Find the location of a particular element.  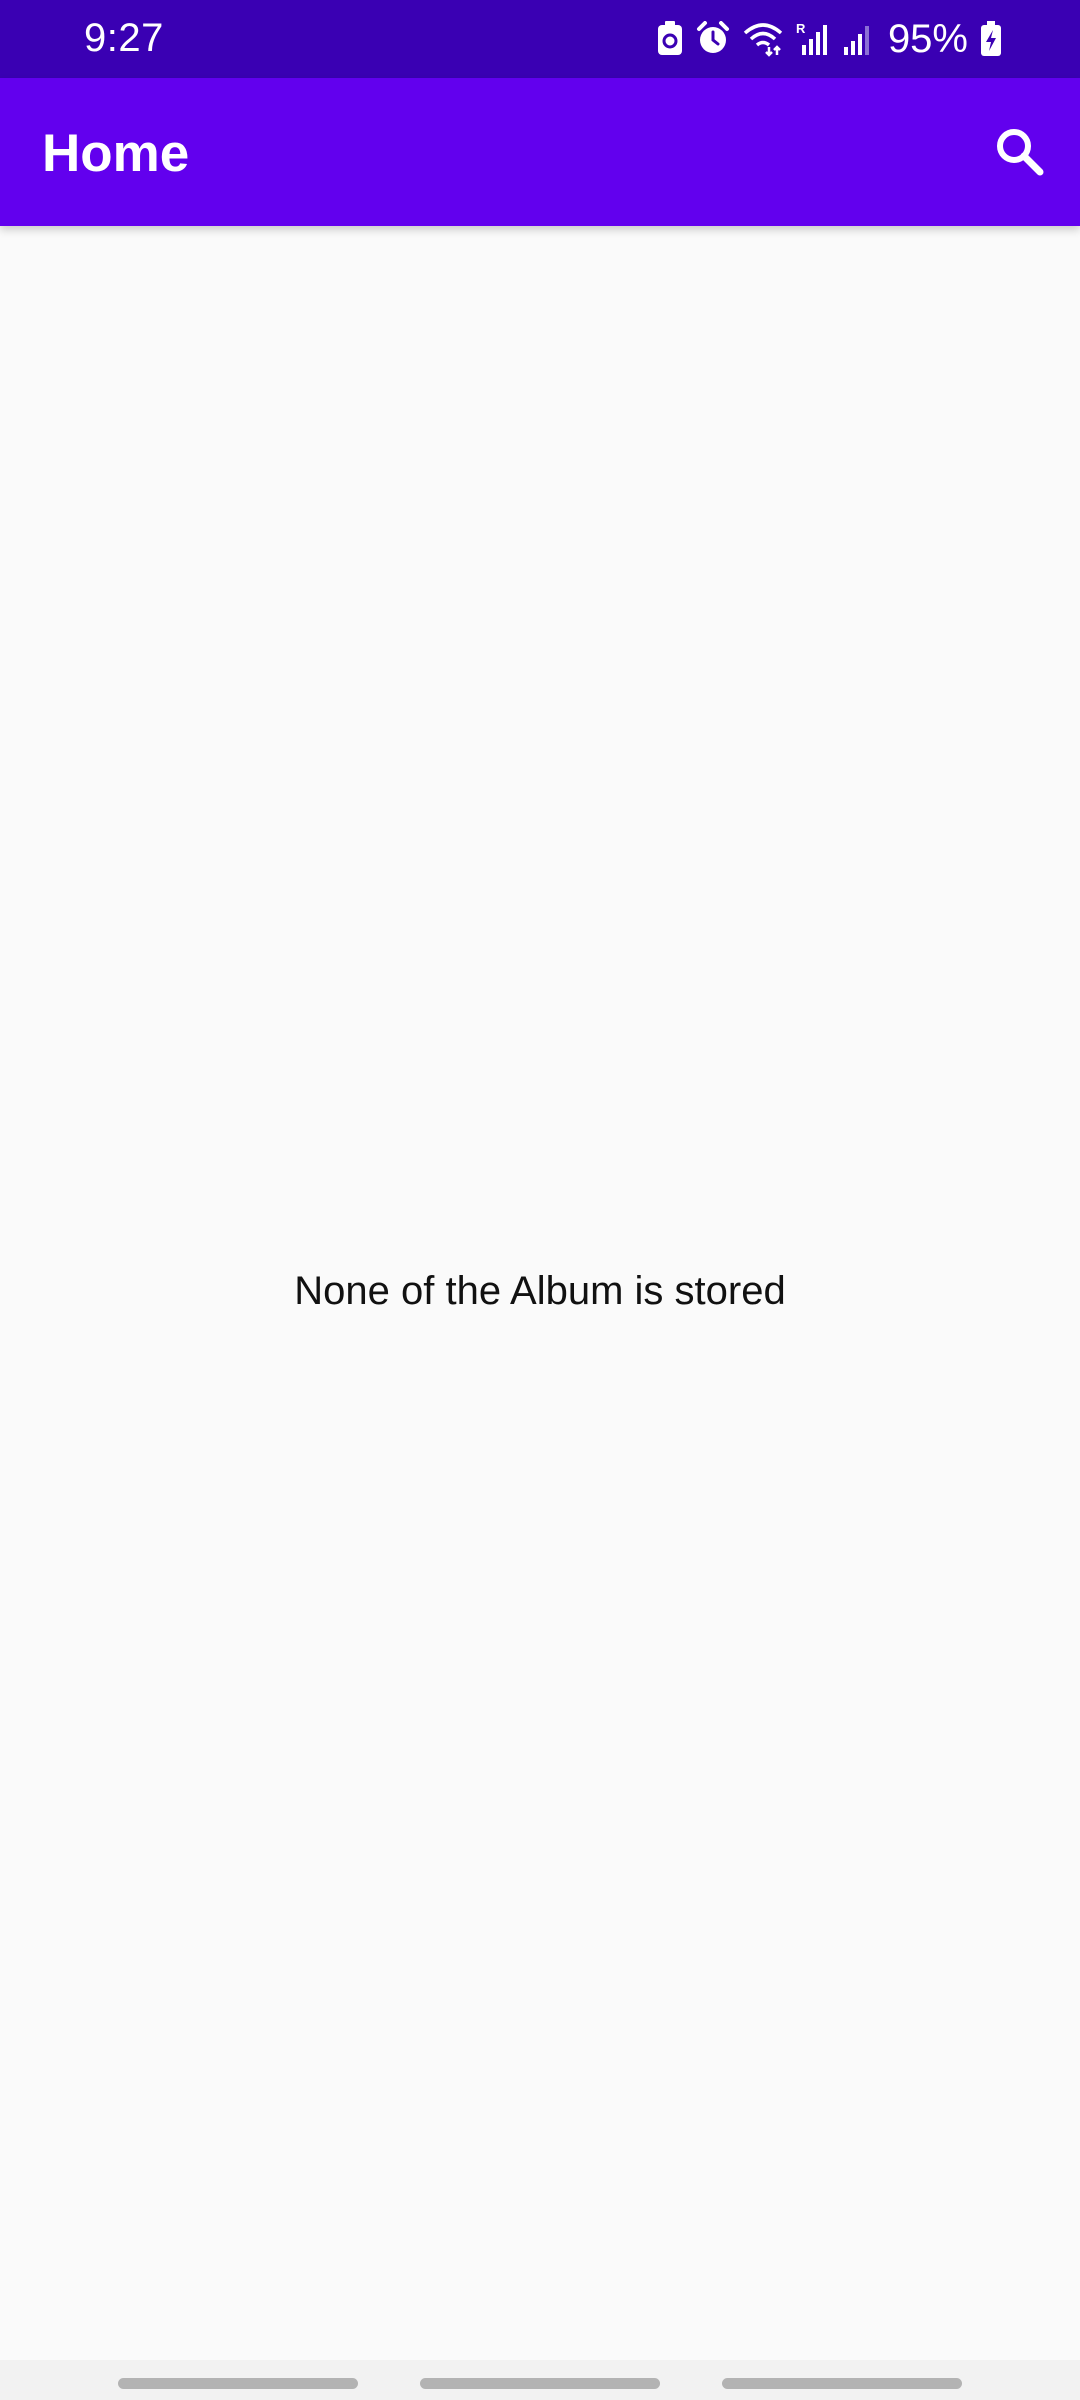

signal-icon is located at coordinates (857, 39).